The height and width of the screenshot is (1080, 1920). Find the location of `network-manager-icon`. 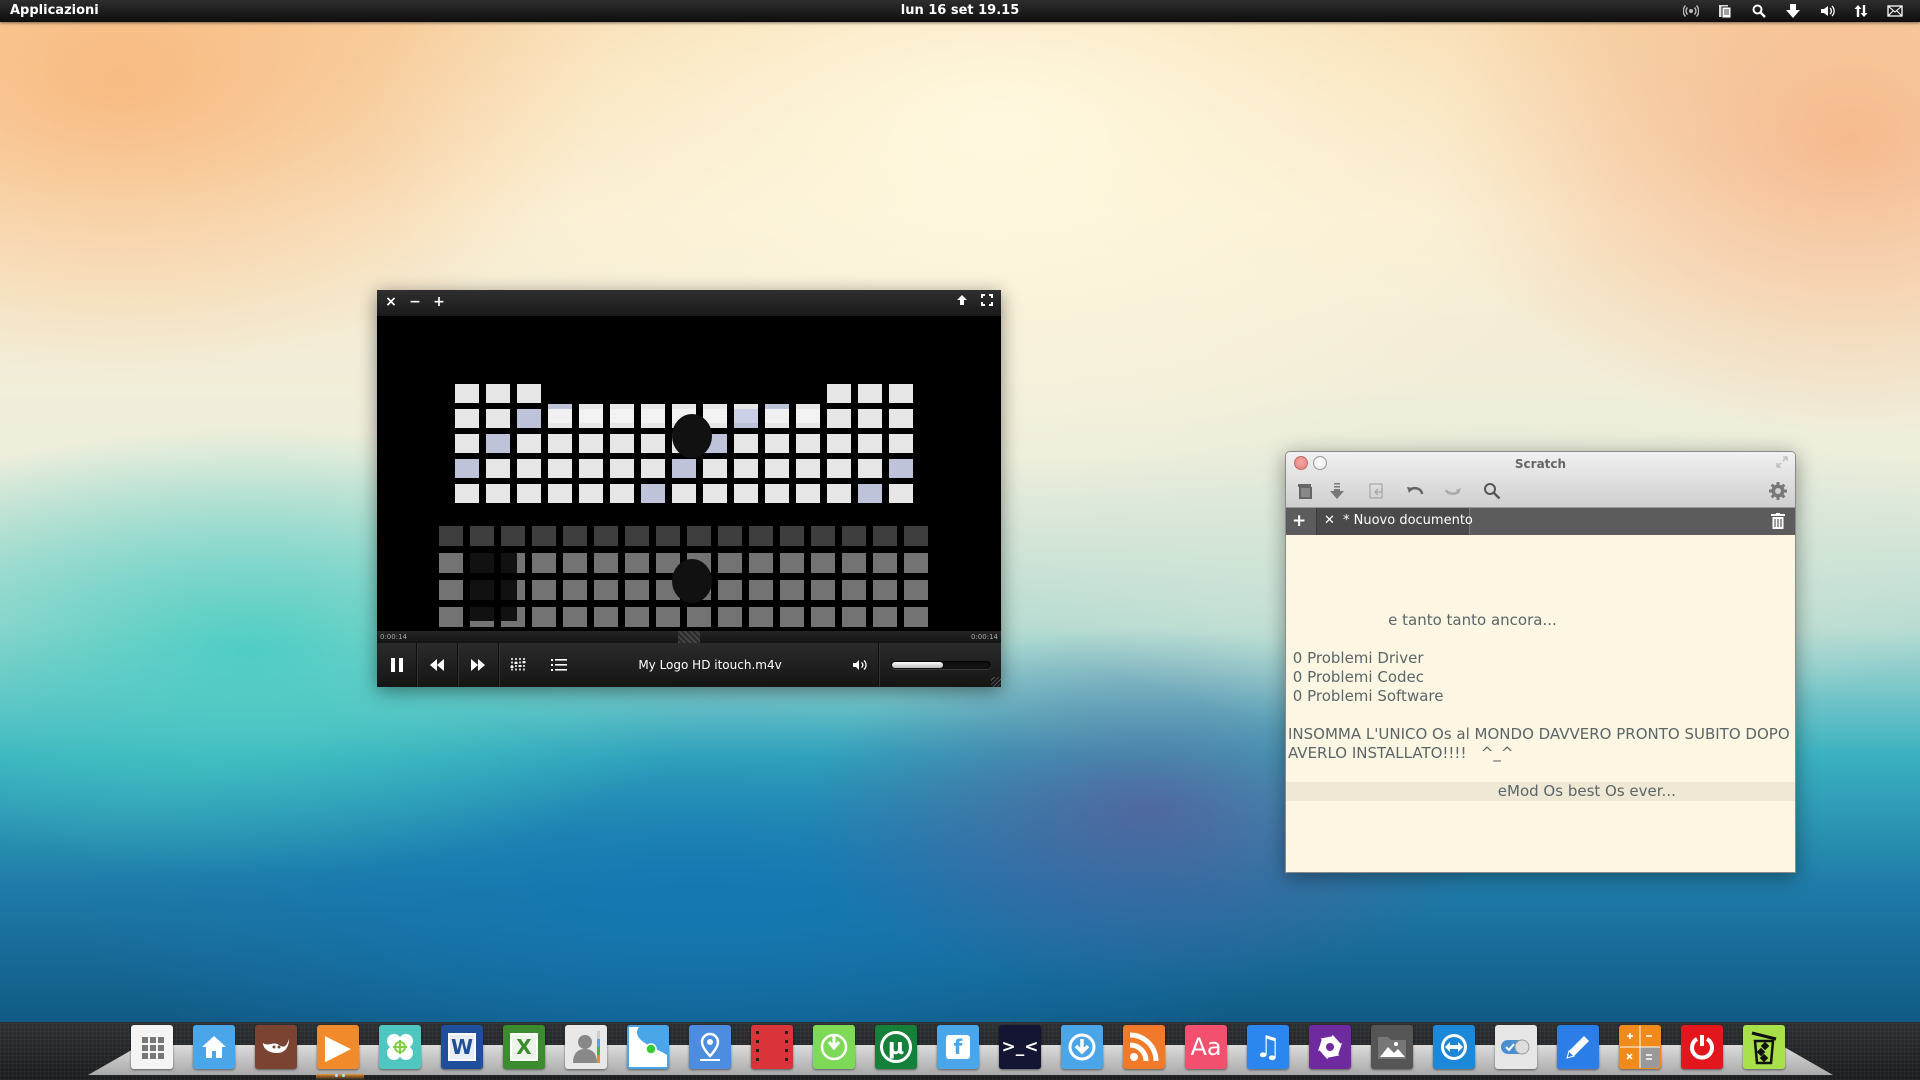

network-manager-icon is located at coordinates (648, 1047).